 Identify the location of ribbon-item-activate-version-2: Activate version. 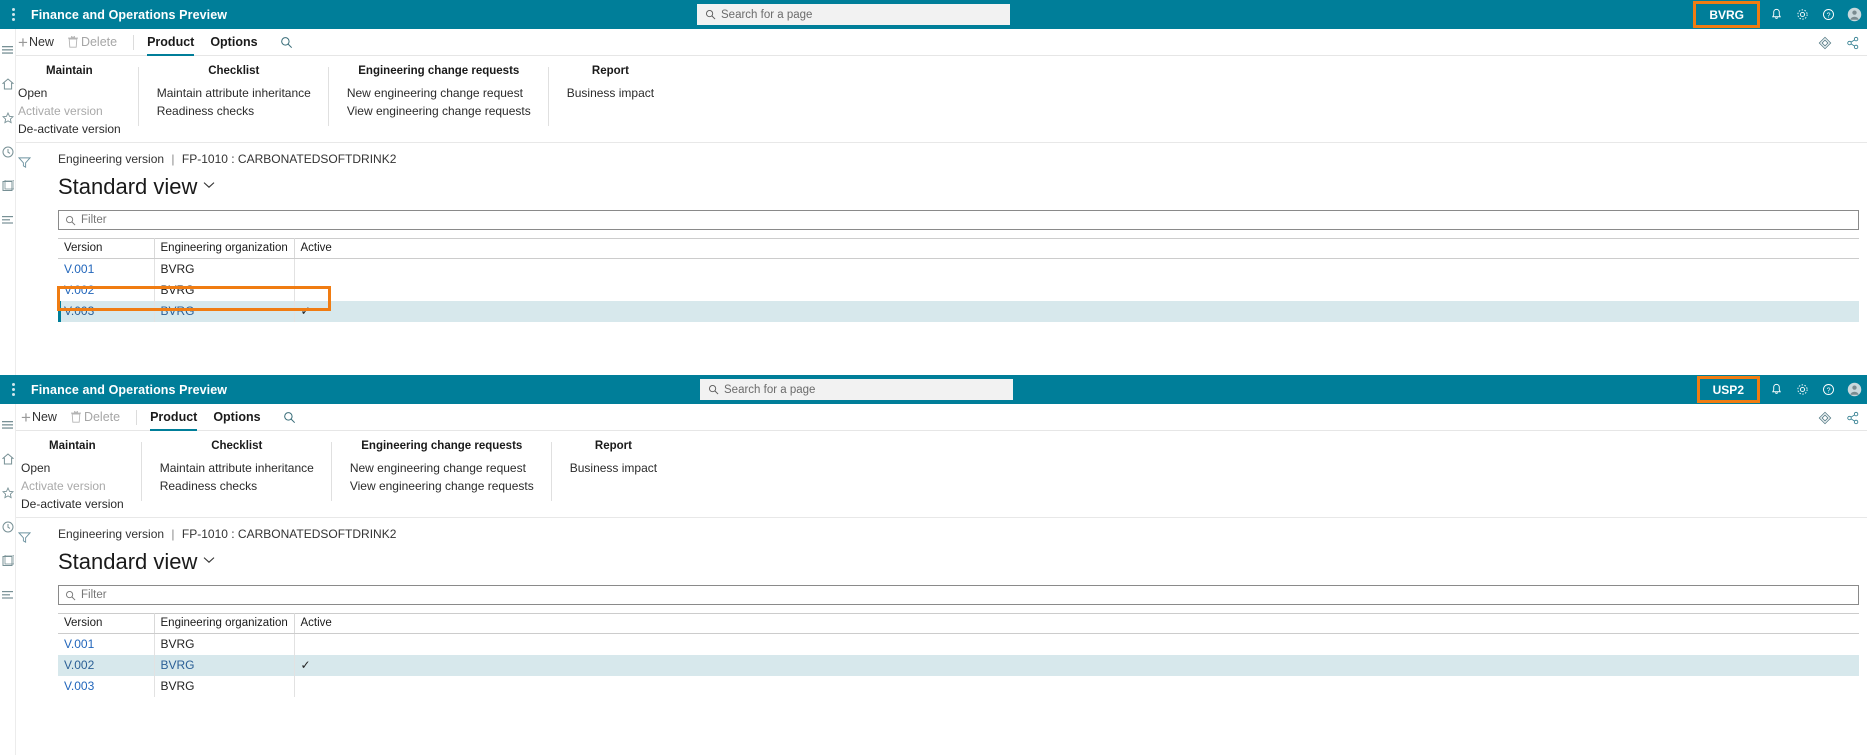
(72, 486).